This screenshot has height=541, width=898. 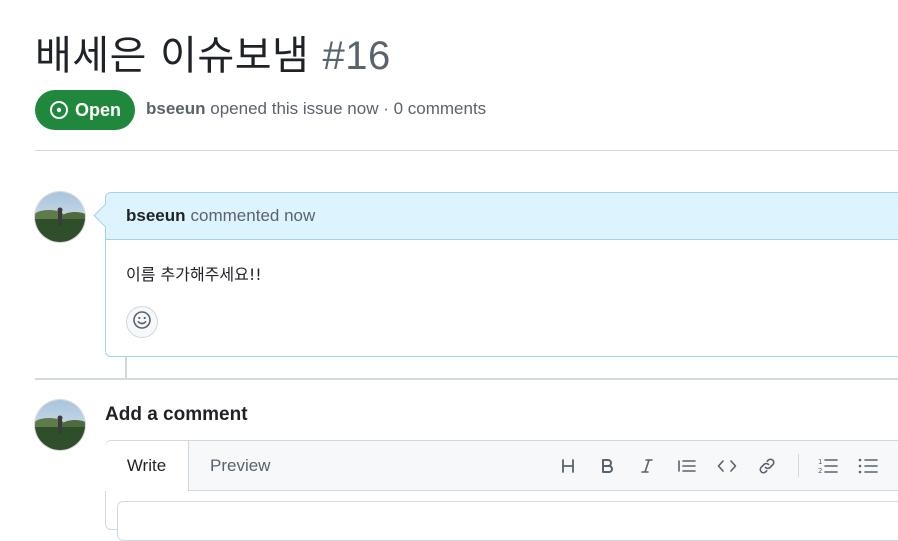 I want to click on comment-textarea, so click(x=507, y=521).